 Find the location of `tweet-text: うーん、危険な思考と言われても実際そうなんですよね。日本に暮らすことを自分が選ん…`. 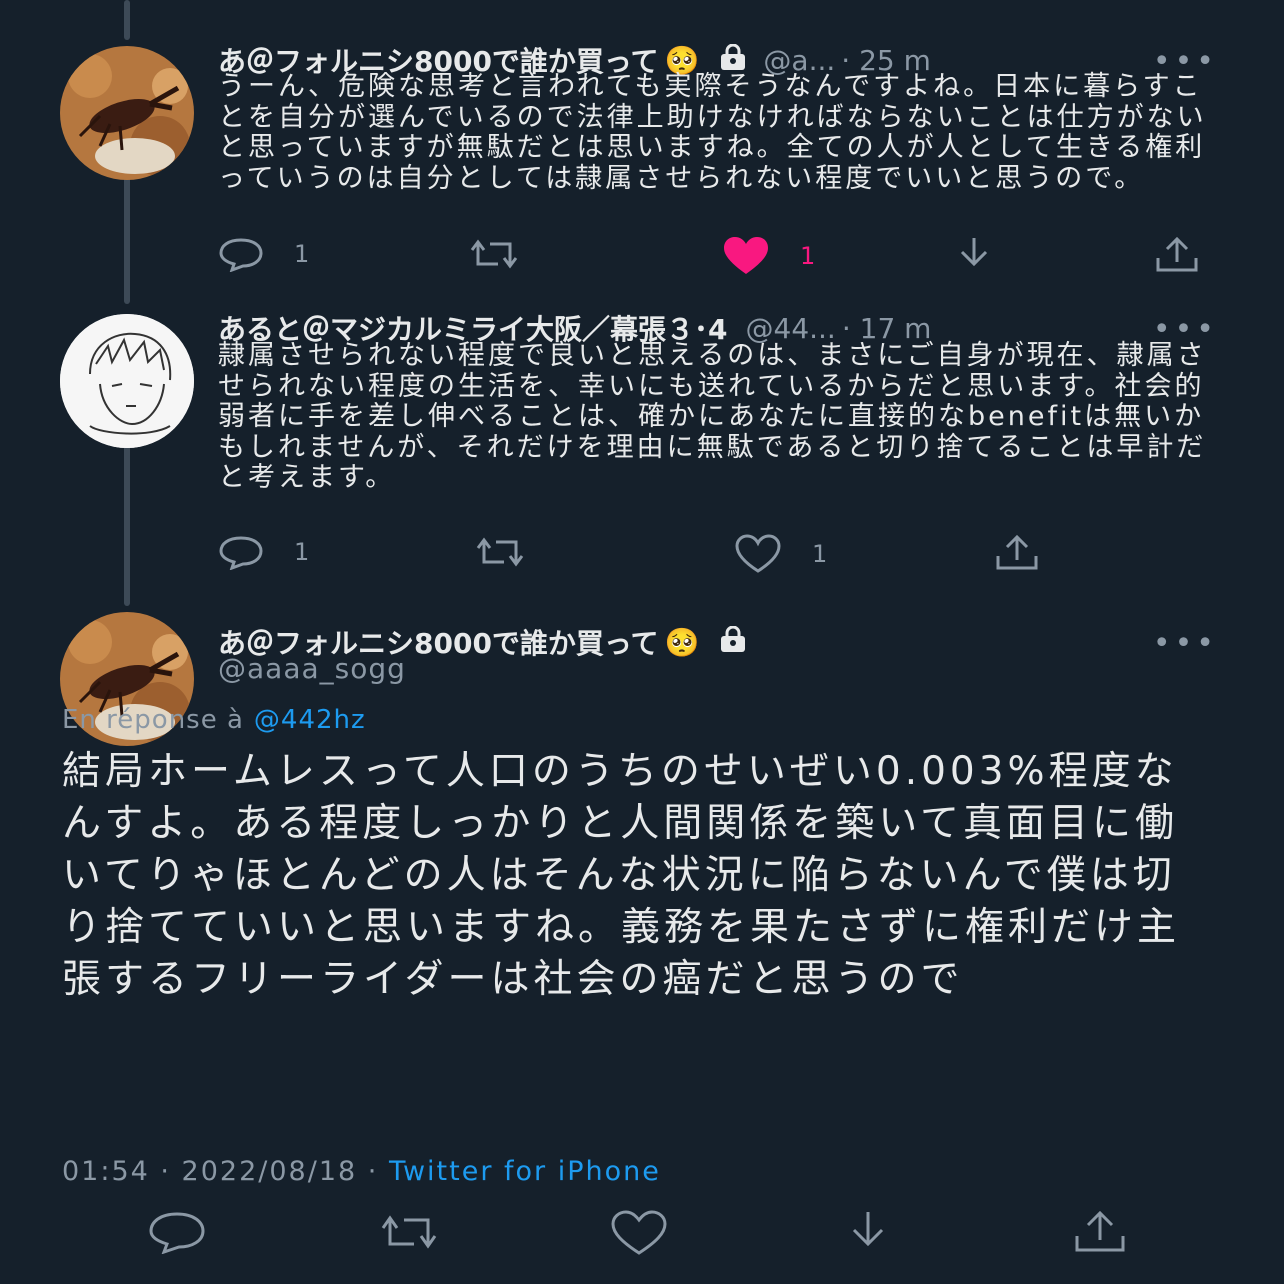

tweet-text: うーん、危険な思考と言われても実際そうなんですよね。日本に暮らすことを自分が選ん… is located at coordinates (712, 132).